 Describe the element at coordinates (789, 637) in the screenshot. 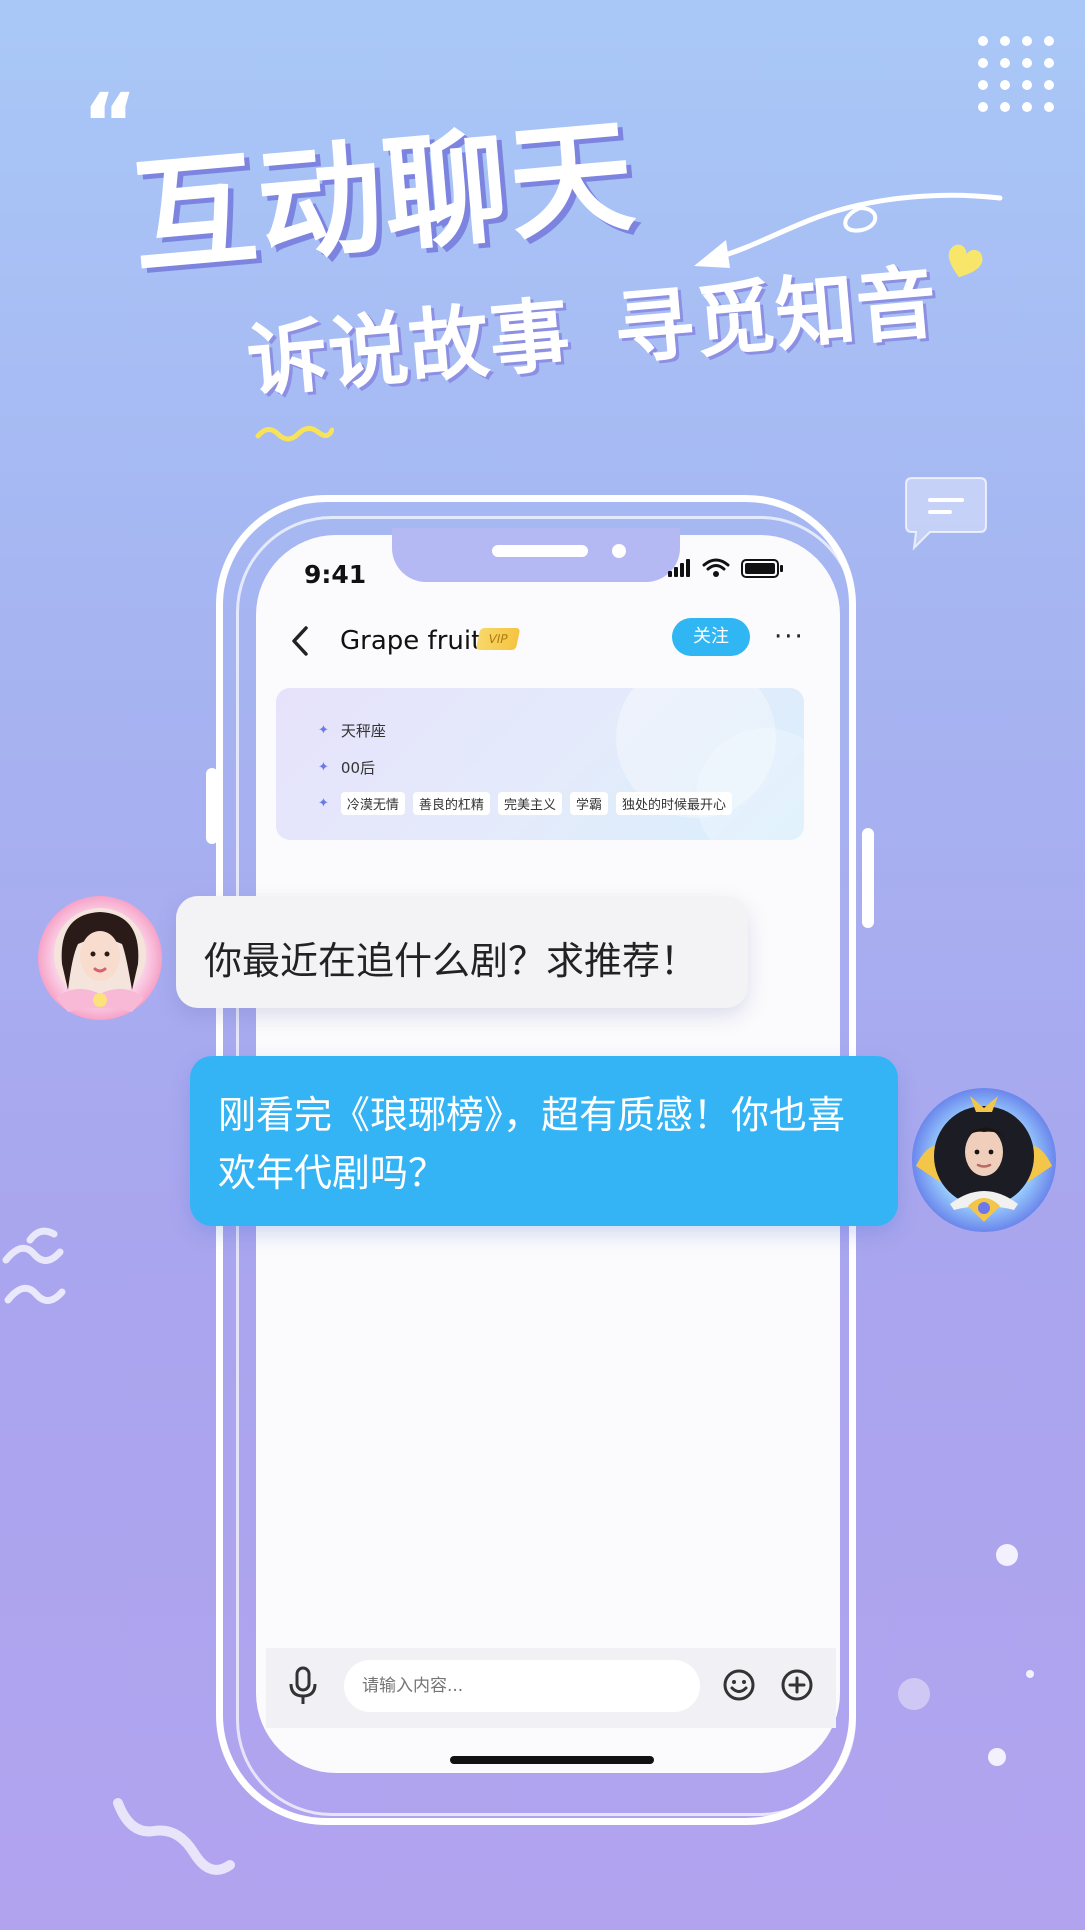

I see `more-options-icon: ···` at that location.